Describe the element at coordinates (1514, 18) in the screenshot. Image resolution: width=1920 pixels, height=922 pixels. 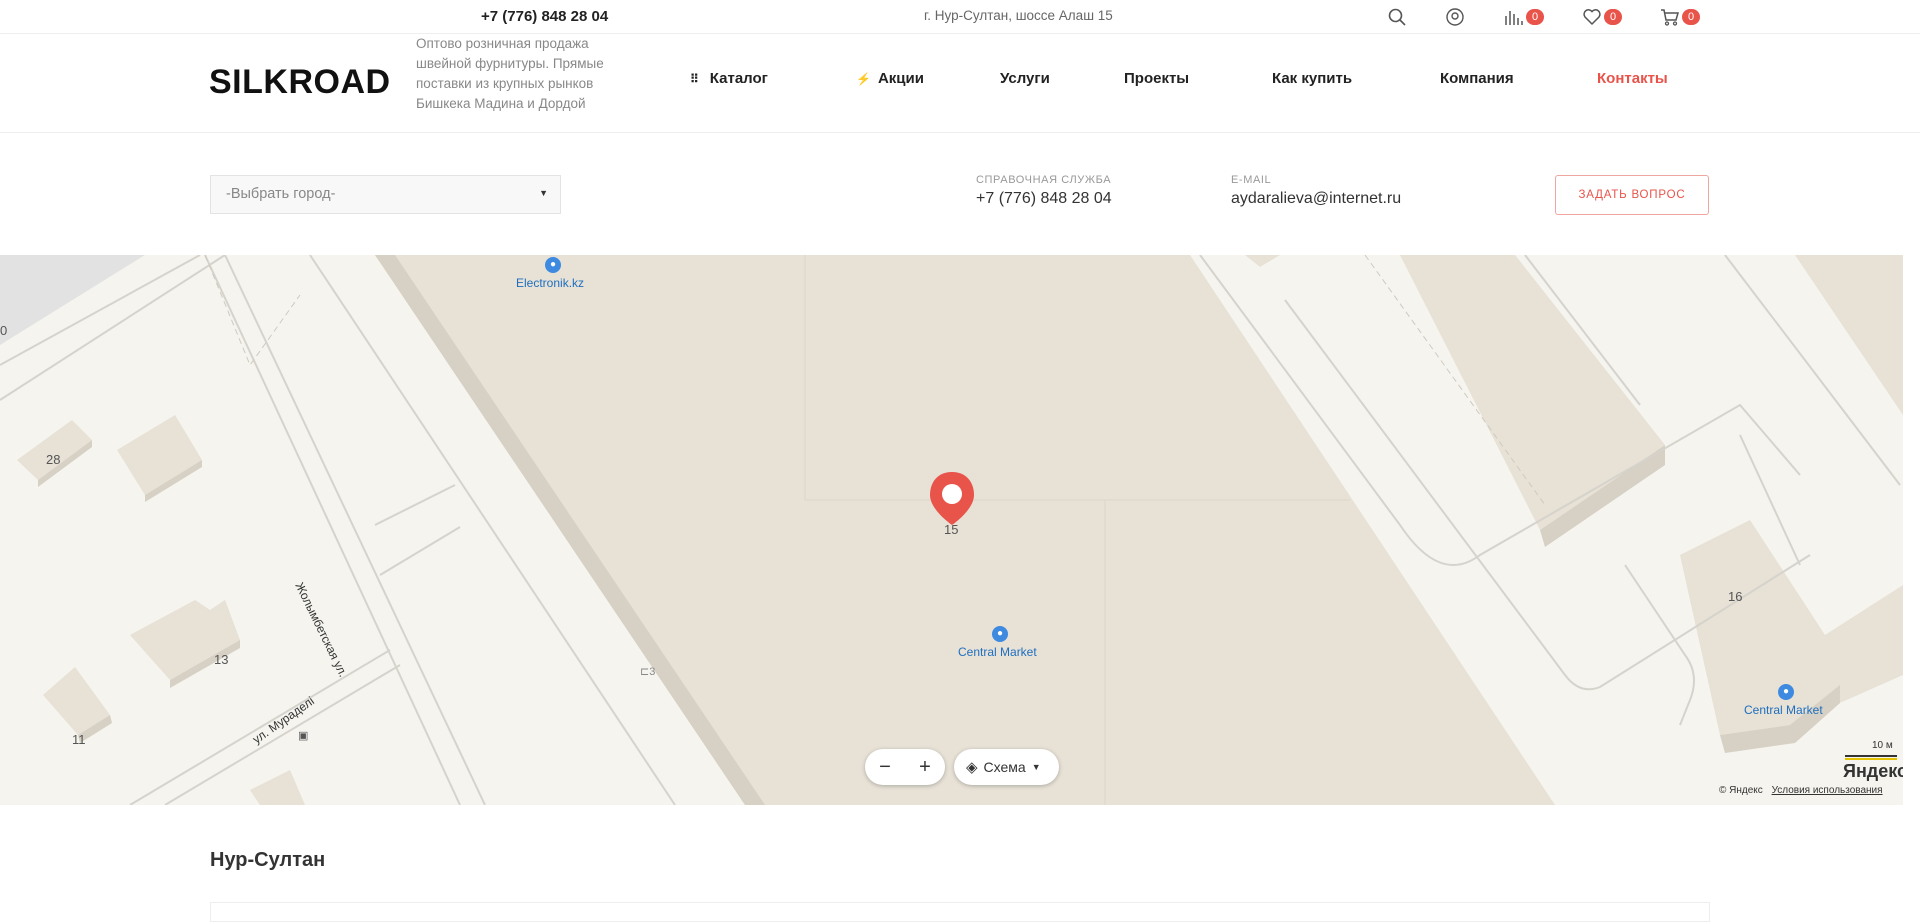
I see `compare-icon` at that location.